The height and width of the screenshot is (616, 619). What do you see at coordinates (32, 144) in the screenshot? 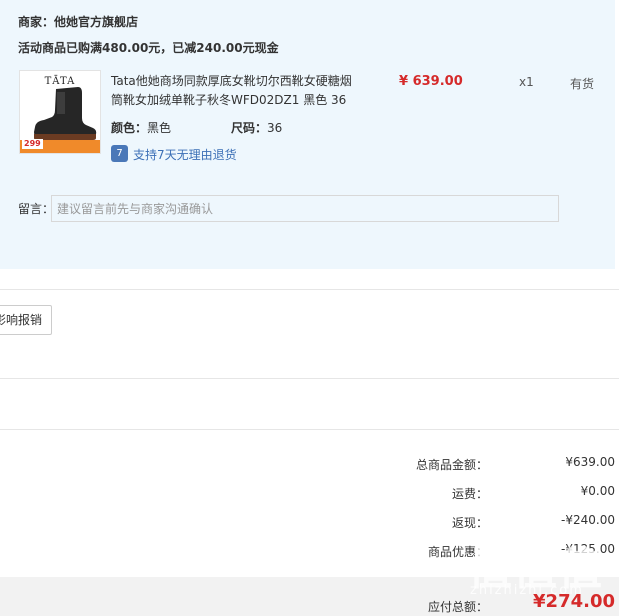
I see `thumbnail-price-tag: 299` at bounding box center [32, 144].